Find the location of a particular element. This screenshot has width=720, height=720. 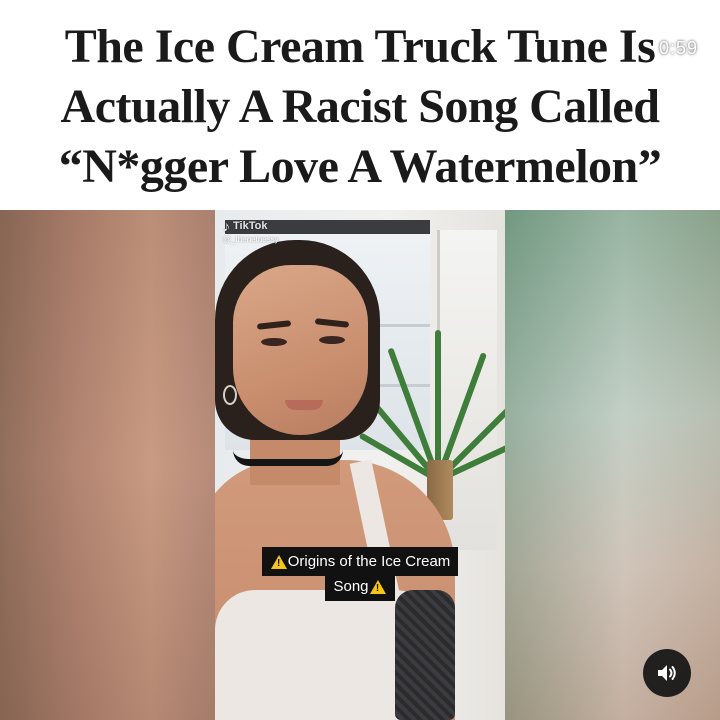

caption-line-2: Song is located at coordinates (360, 588).